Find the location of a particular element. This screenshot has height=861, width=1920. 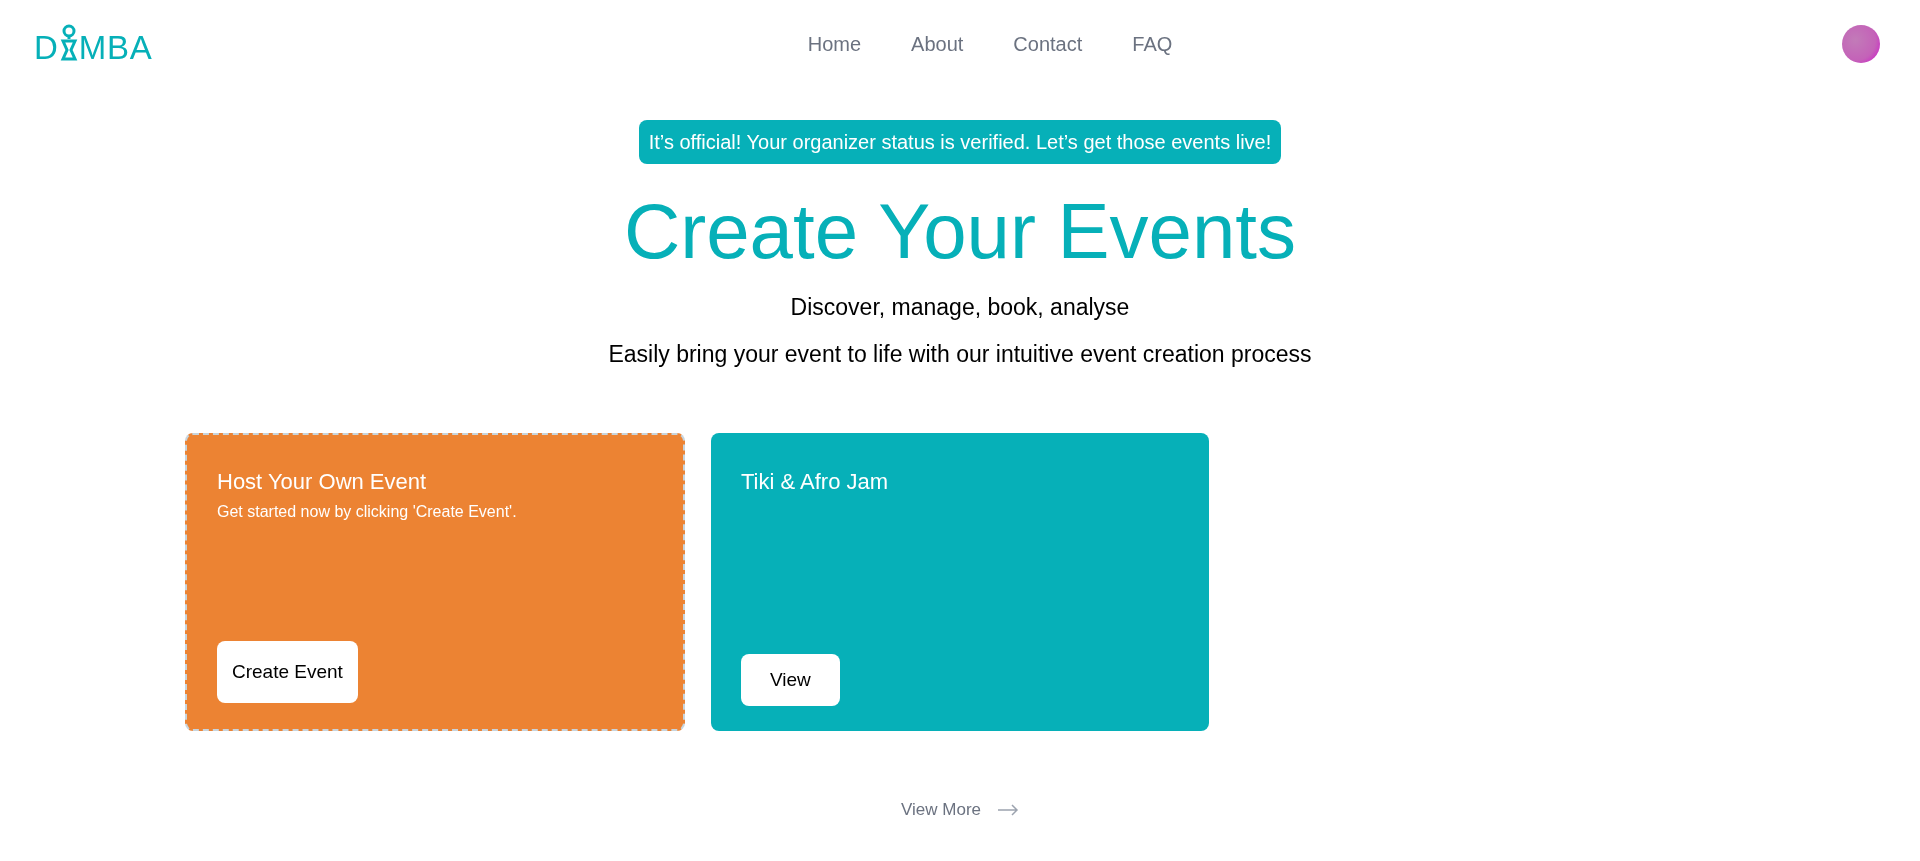

logo-text: D is located at coordinates (46, 47).